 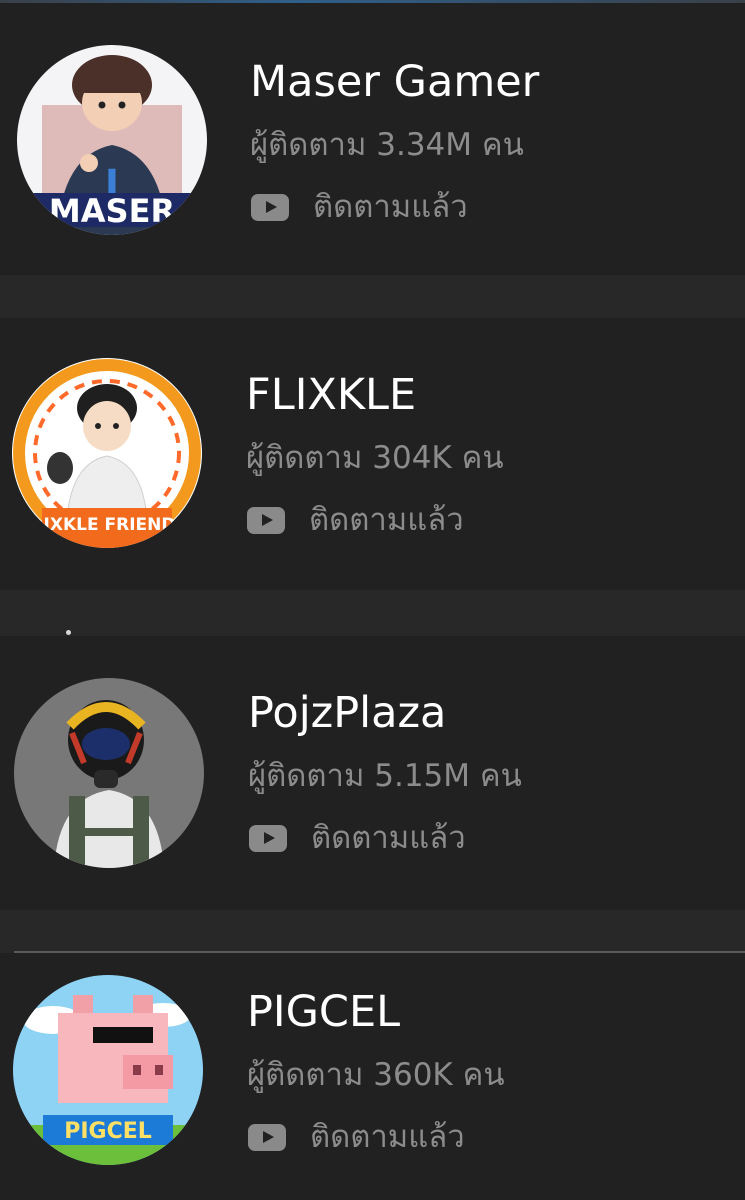 What do you see at coordinates (68, 632) in the screenshot?
I see `speck` at bounding box center [68, 632].